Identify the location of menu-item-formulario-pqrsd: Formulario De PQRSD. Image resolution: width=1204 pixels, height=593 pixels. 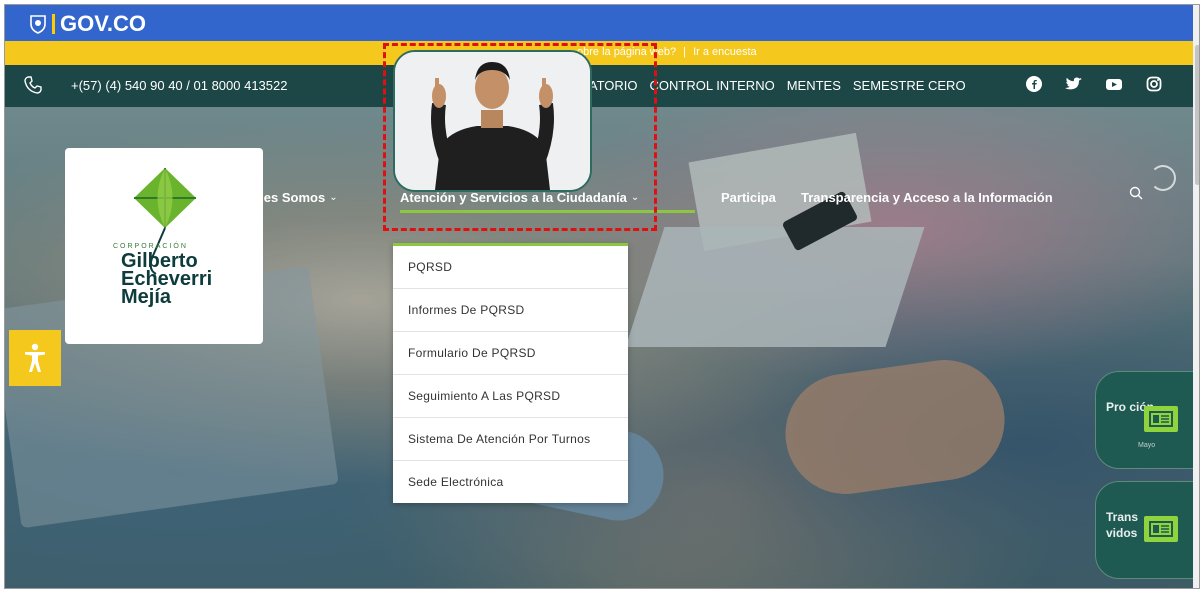
(510, 353).